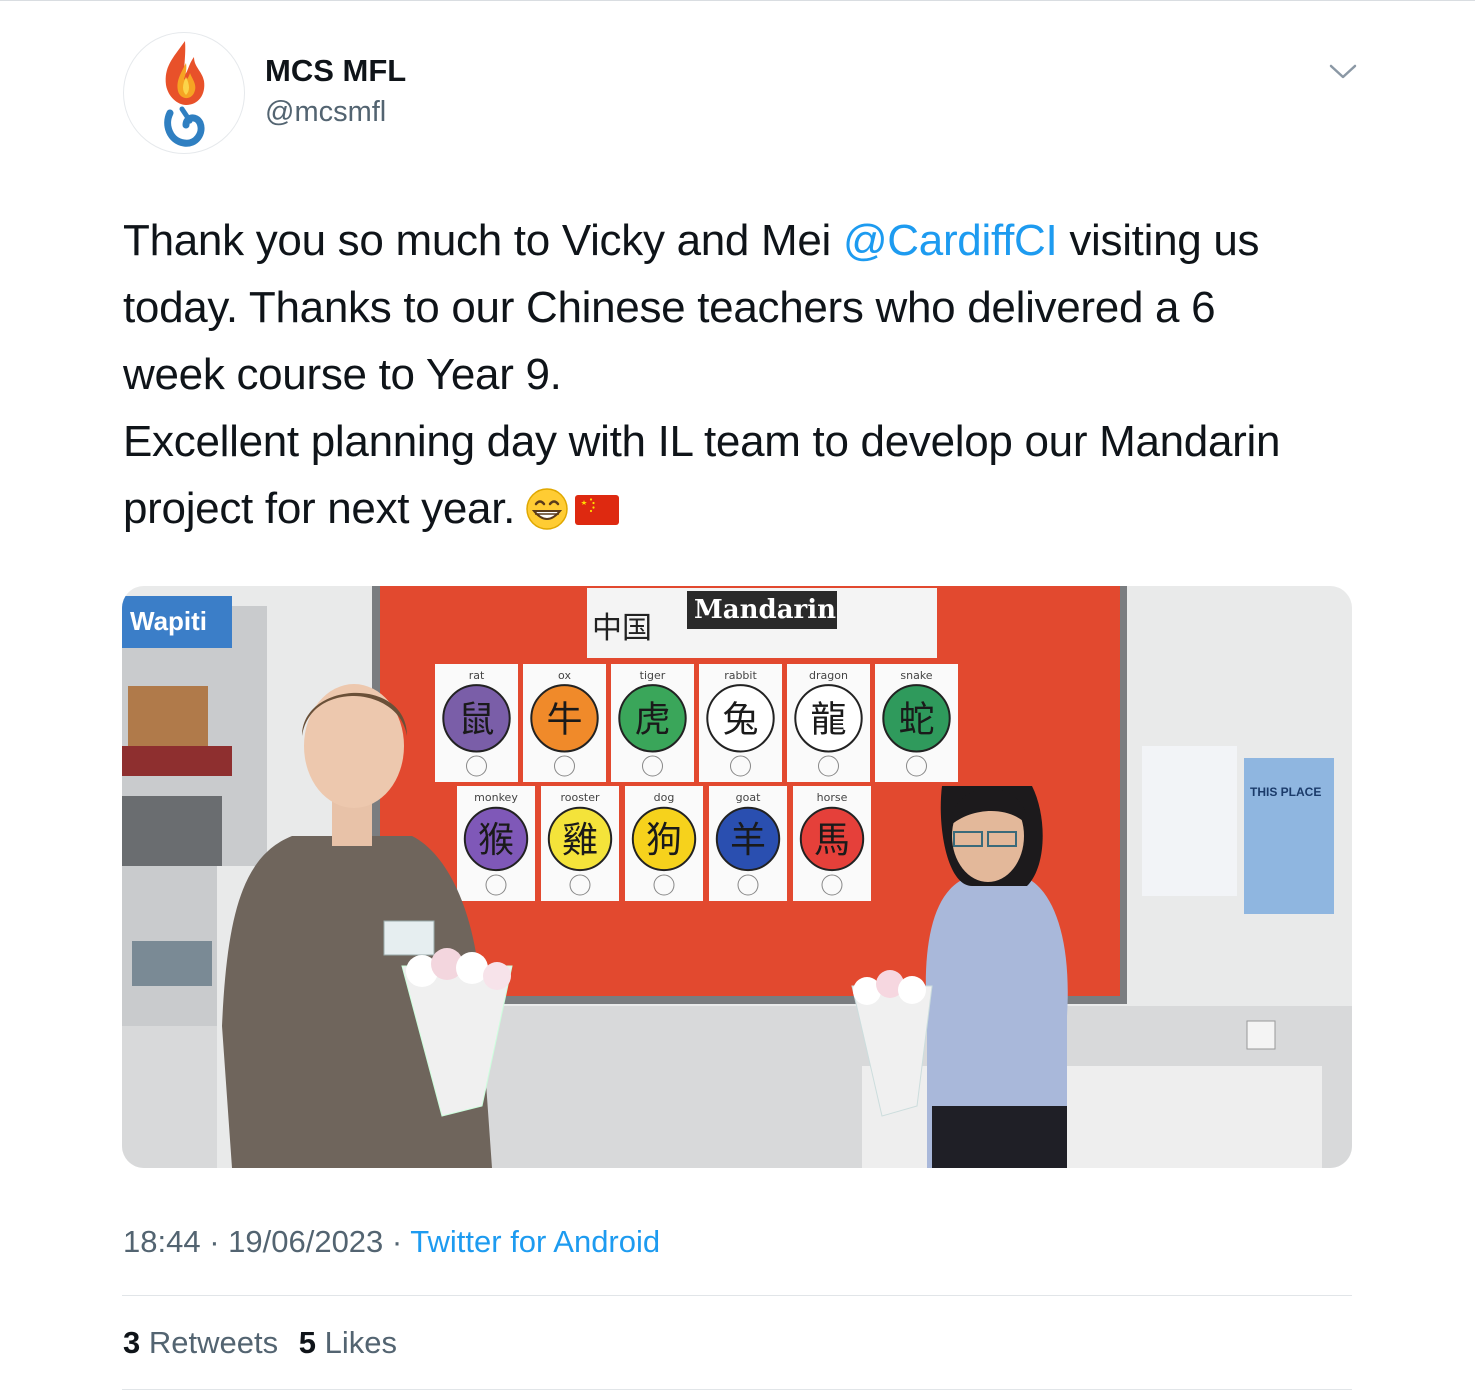 The width and height of the screenshot is (1475, 1392). Describe the element at coordinates (535, 1241) in the screenshot. I see `source-link: Twitter for Android` at that location.